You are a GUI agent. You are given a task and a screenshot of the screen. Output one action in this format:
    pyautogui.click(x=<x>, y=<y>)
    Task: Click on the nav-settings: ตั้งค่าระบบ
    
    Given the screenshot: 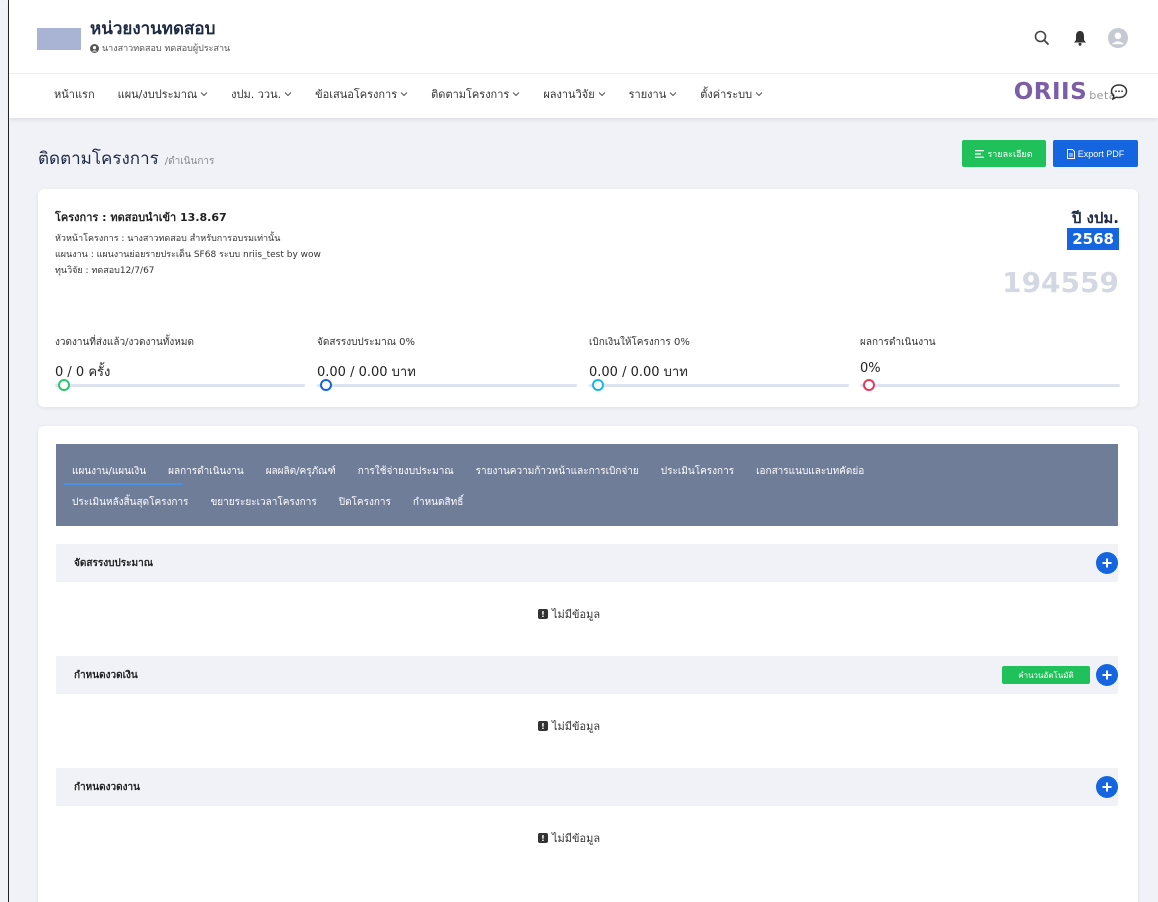 What is the action you would take?
    pyautogui.click(x=731, y=94)
    